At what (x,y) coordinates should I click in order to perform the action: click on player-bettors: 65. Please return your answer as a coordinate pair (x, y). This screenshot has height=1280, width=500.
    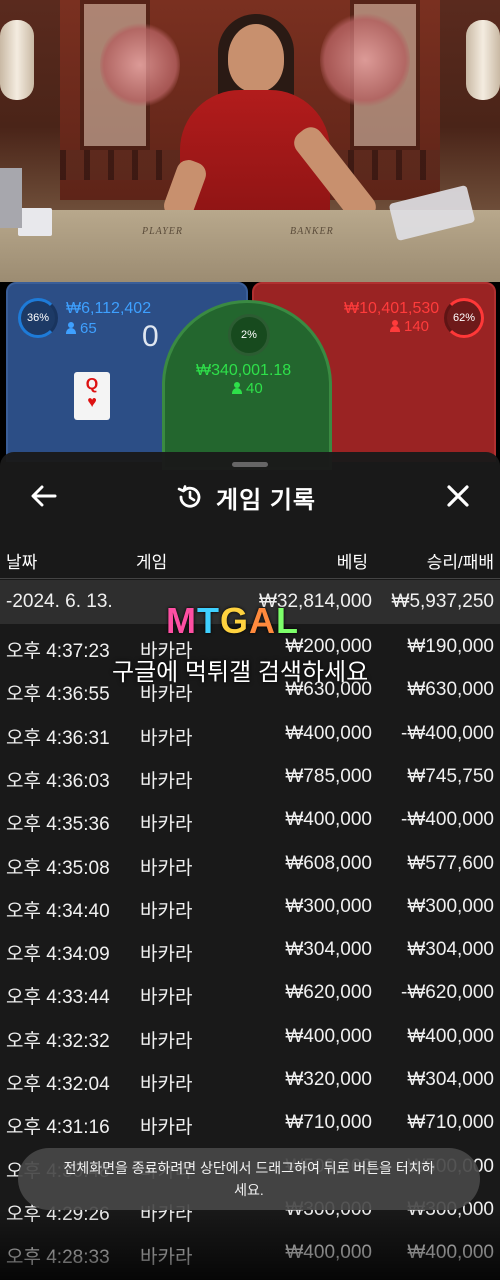
    Looking at the image, I should click on (81, 328).